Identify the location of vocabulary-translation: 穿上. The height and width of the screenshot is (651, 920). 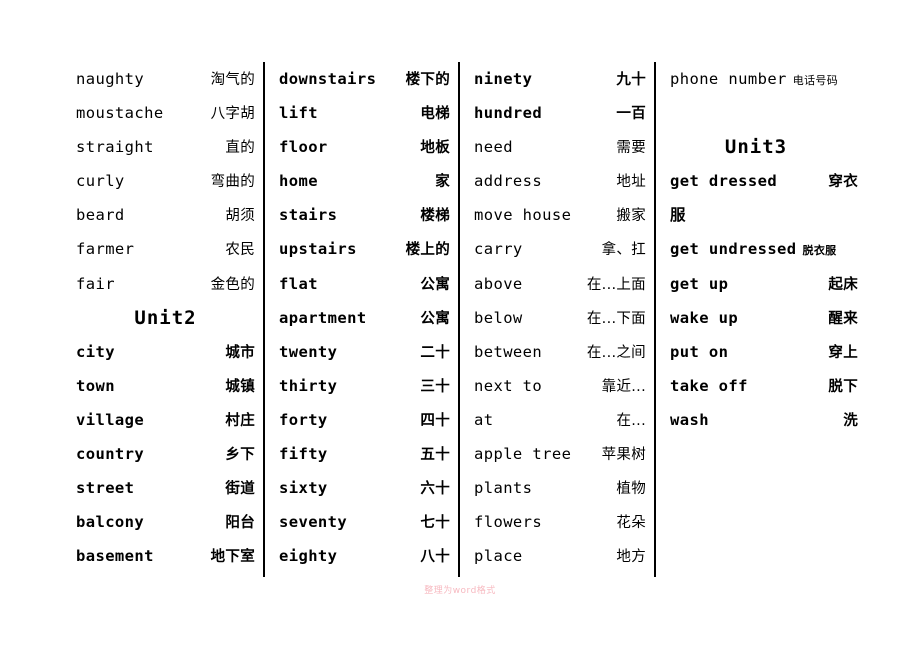
(843, 352).